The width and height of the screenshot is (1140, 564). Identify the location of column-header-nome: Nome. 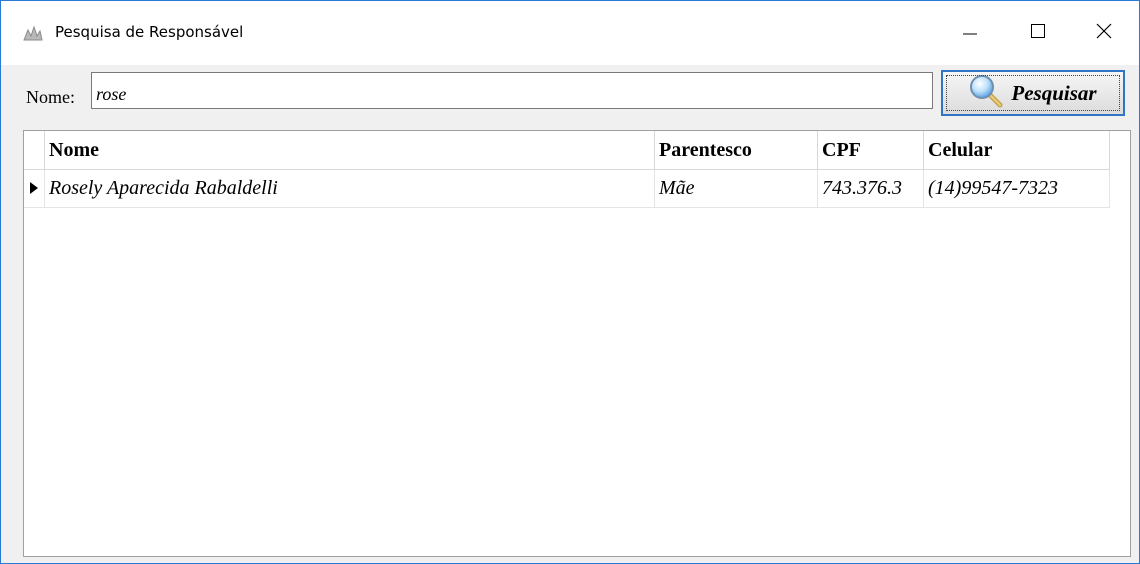
(350, 150).